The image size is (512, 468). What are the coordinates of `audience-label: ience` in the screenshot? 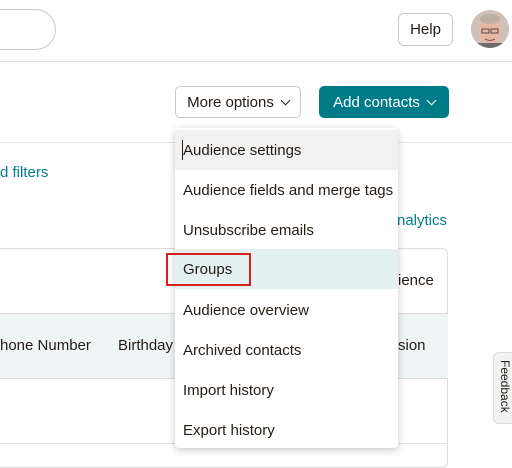 It's located at (416, 280).